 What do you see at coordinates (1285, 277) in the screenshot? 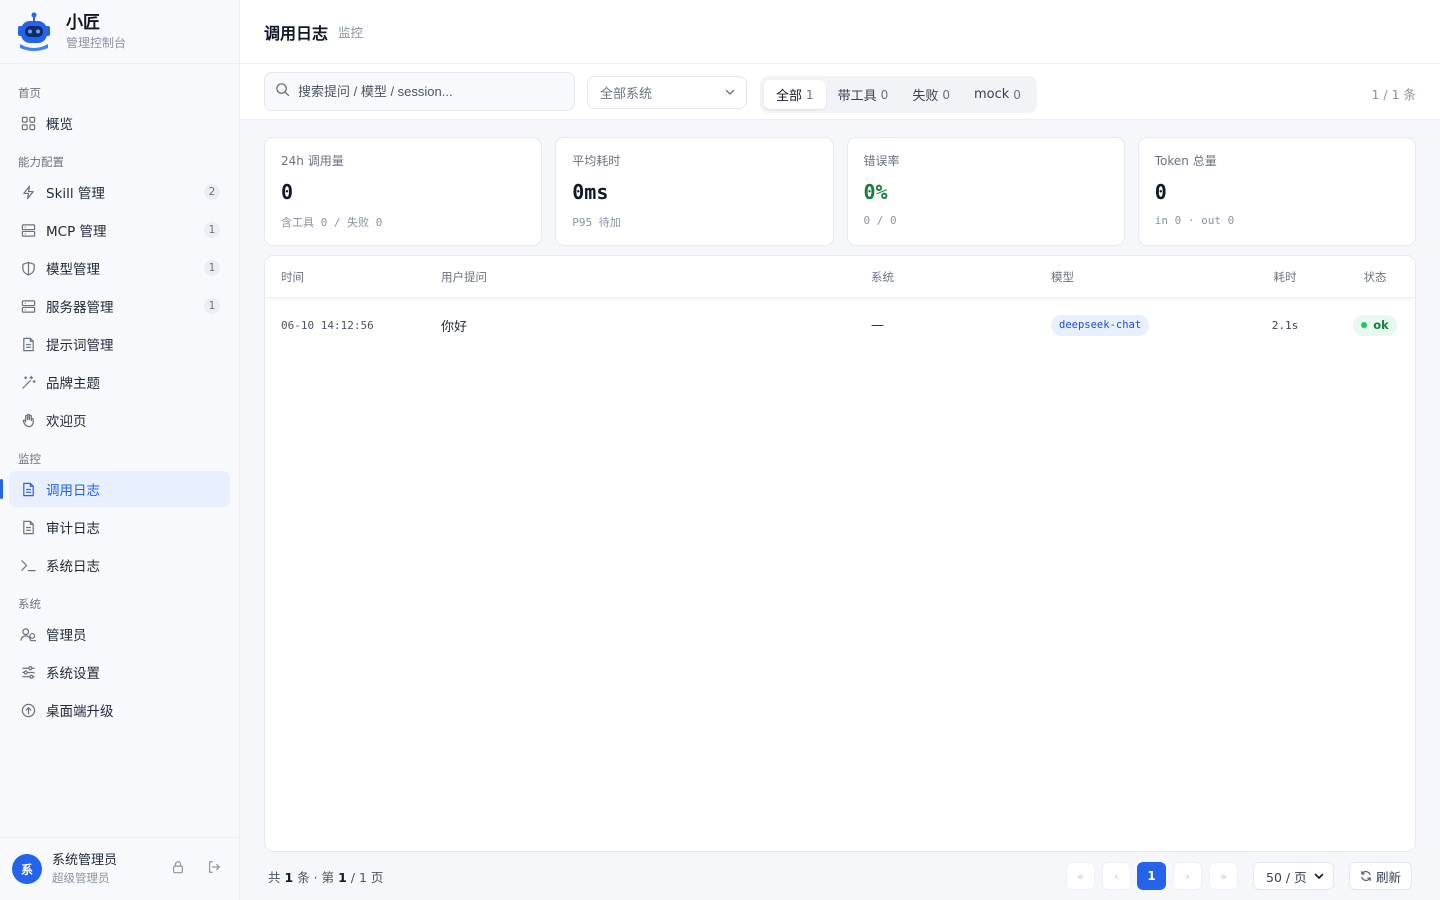
I see `column-header-duration: 耗时` at bounding box center [1285, 277].